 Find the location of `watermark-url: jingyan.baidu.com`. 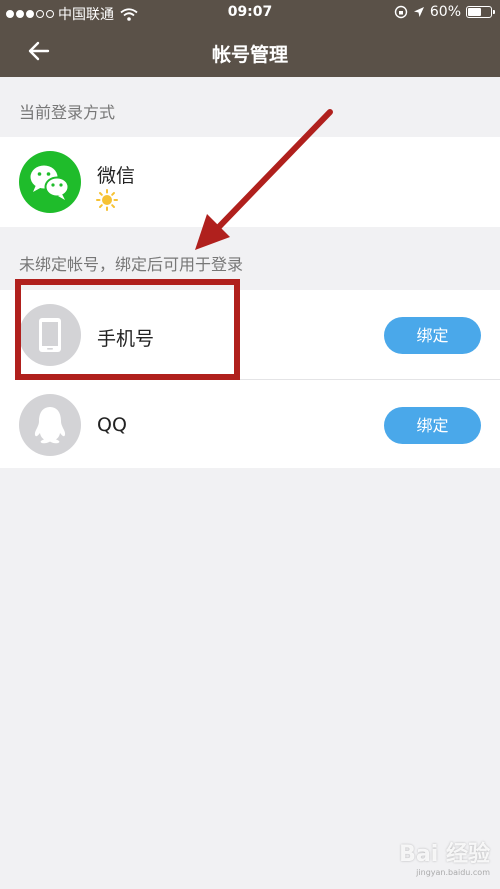

watermark-url: jingyan.baidu.com is located at coordinates (453, 872).